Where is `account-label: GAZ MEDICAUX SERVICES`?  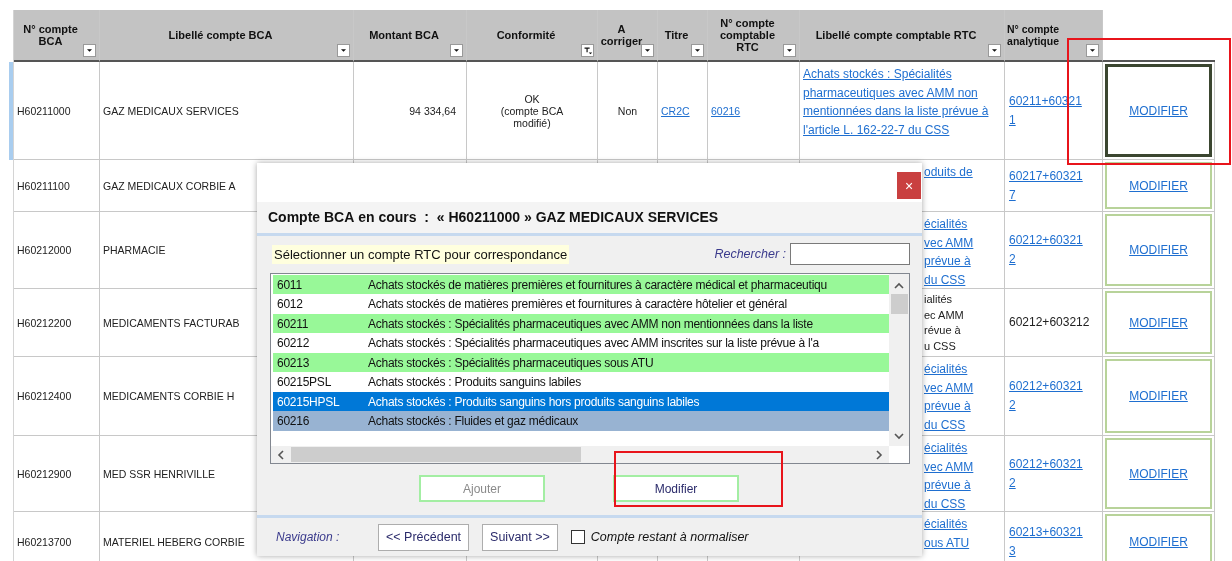
account-label: GAZ MEDICAUX SERVICES is located at coordinates (171, 110).